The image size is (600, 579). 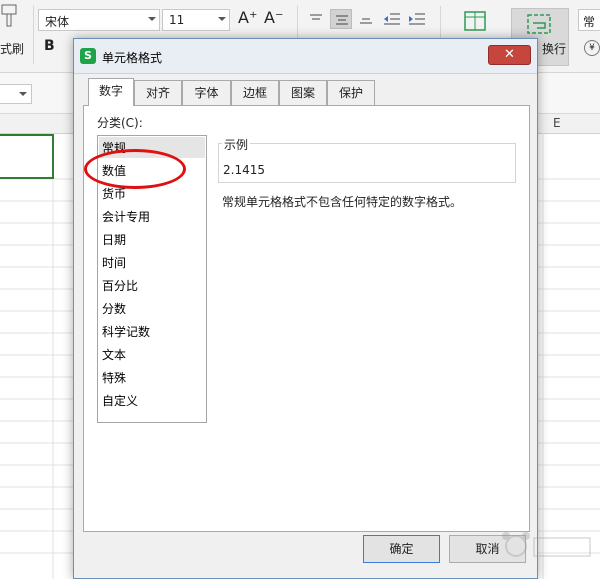 What do you see at coordinates (196, 20) in the screenshot?
I see `font-size-combo: 11` at bounding box center [196, 20].